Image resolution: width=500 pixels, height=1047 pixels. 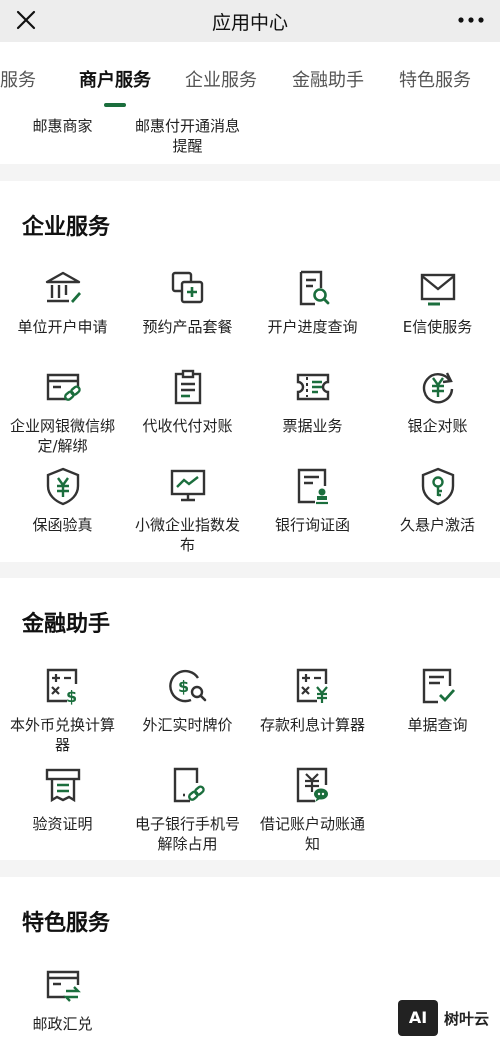 What do you see at coordinates (438, 686) in the screenshot?
I see `document-check-icon` at bounding box center [438, 686].